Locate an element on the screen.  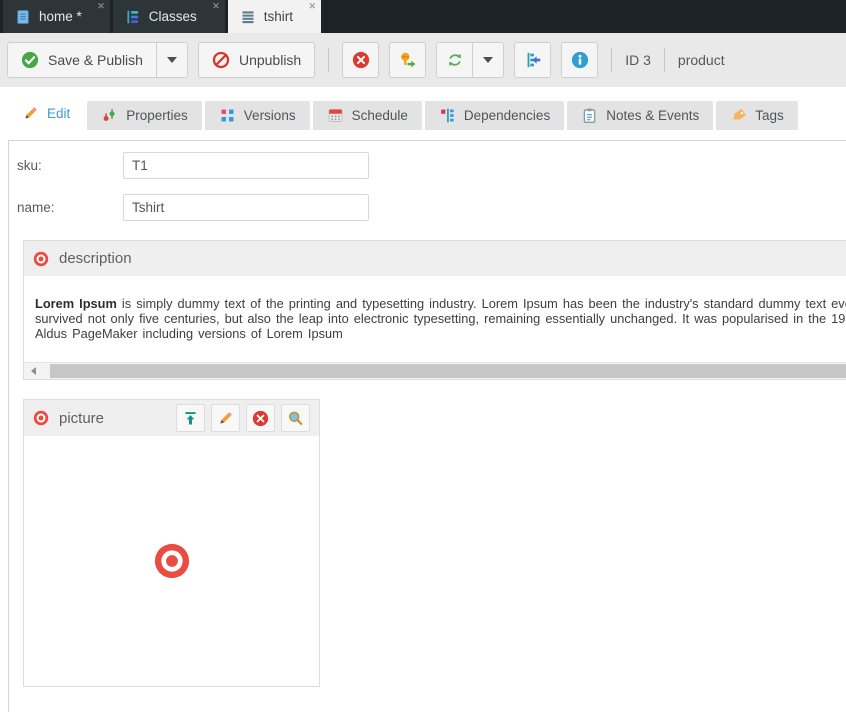
window-tab-tshirt: tshirt ✕ is located at coordinates (274, 16).